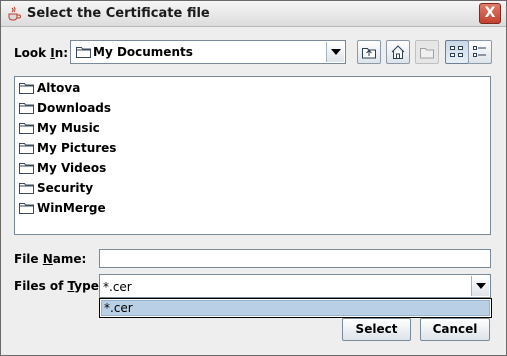  What do you see at coordinates (295, 258) in the screenshot?
I see `file-name-input` at bounding box center [295, 258].